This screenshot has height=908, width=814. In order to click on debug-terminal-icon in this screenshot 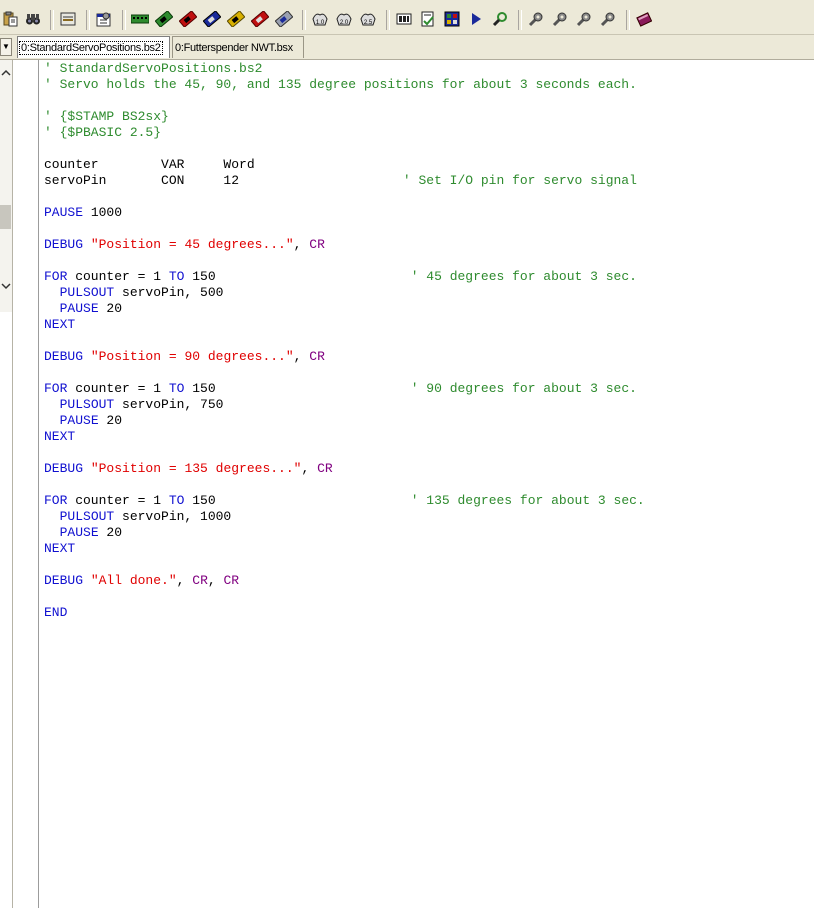, I will do `click(452, 19)`.